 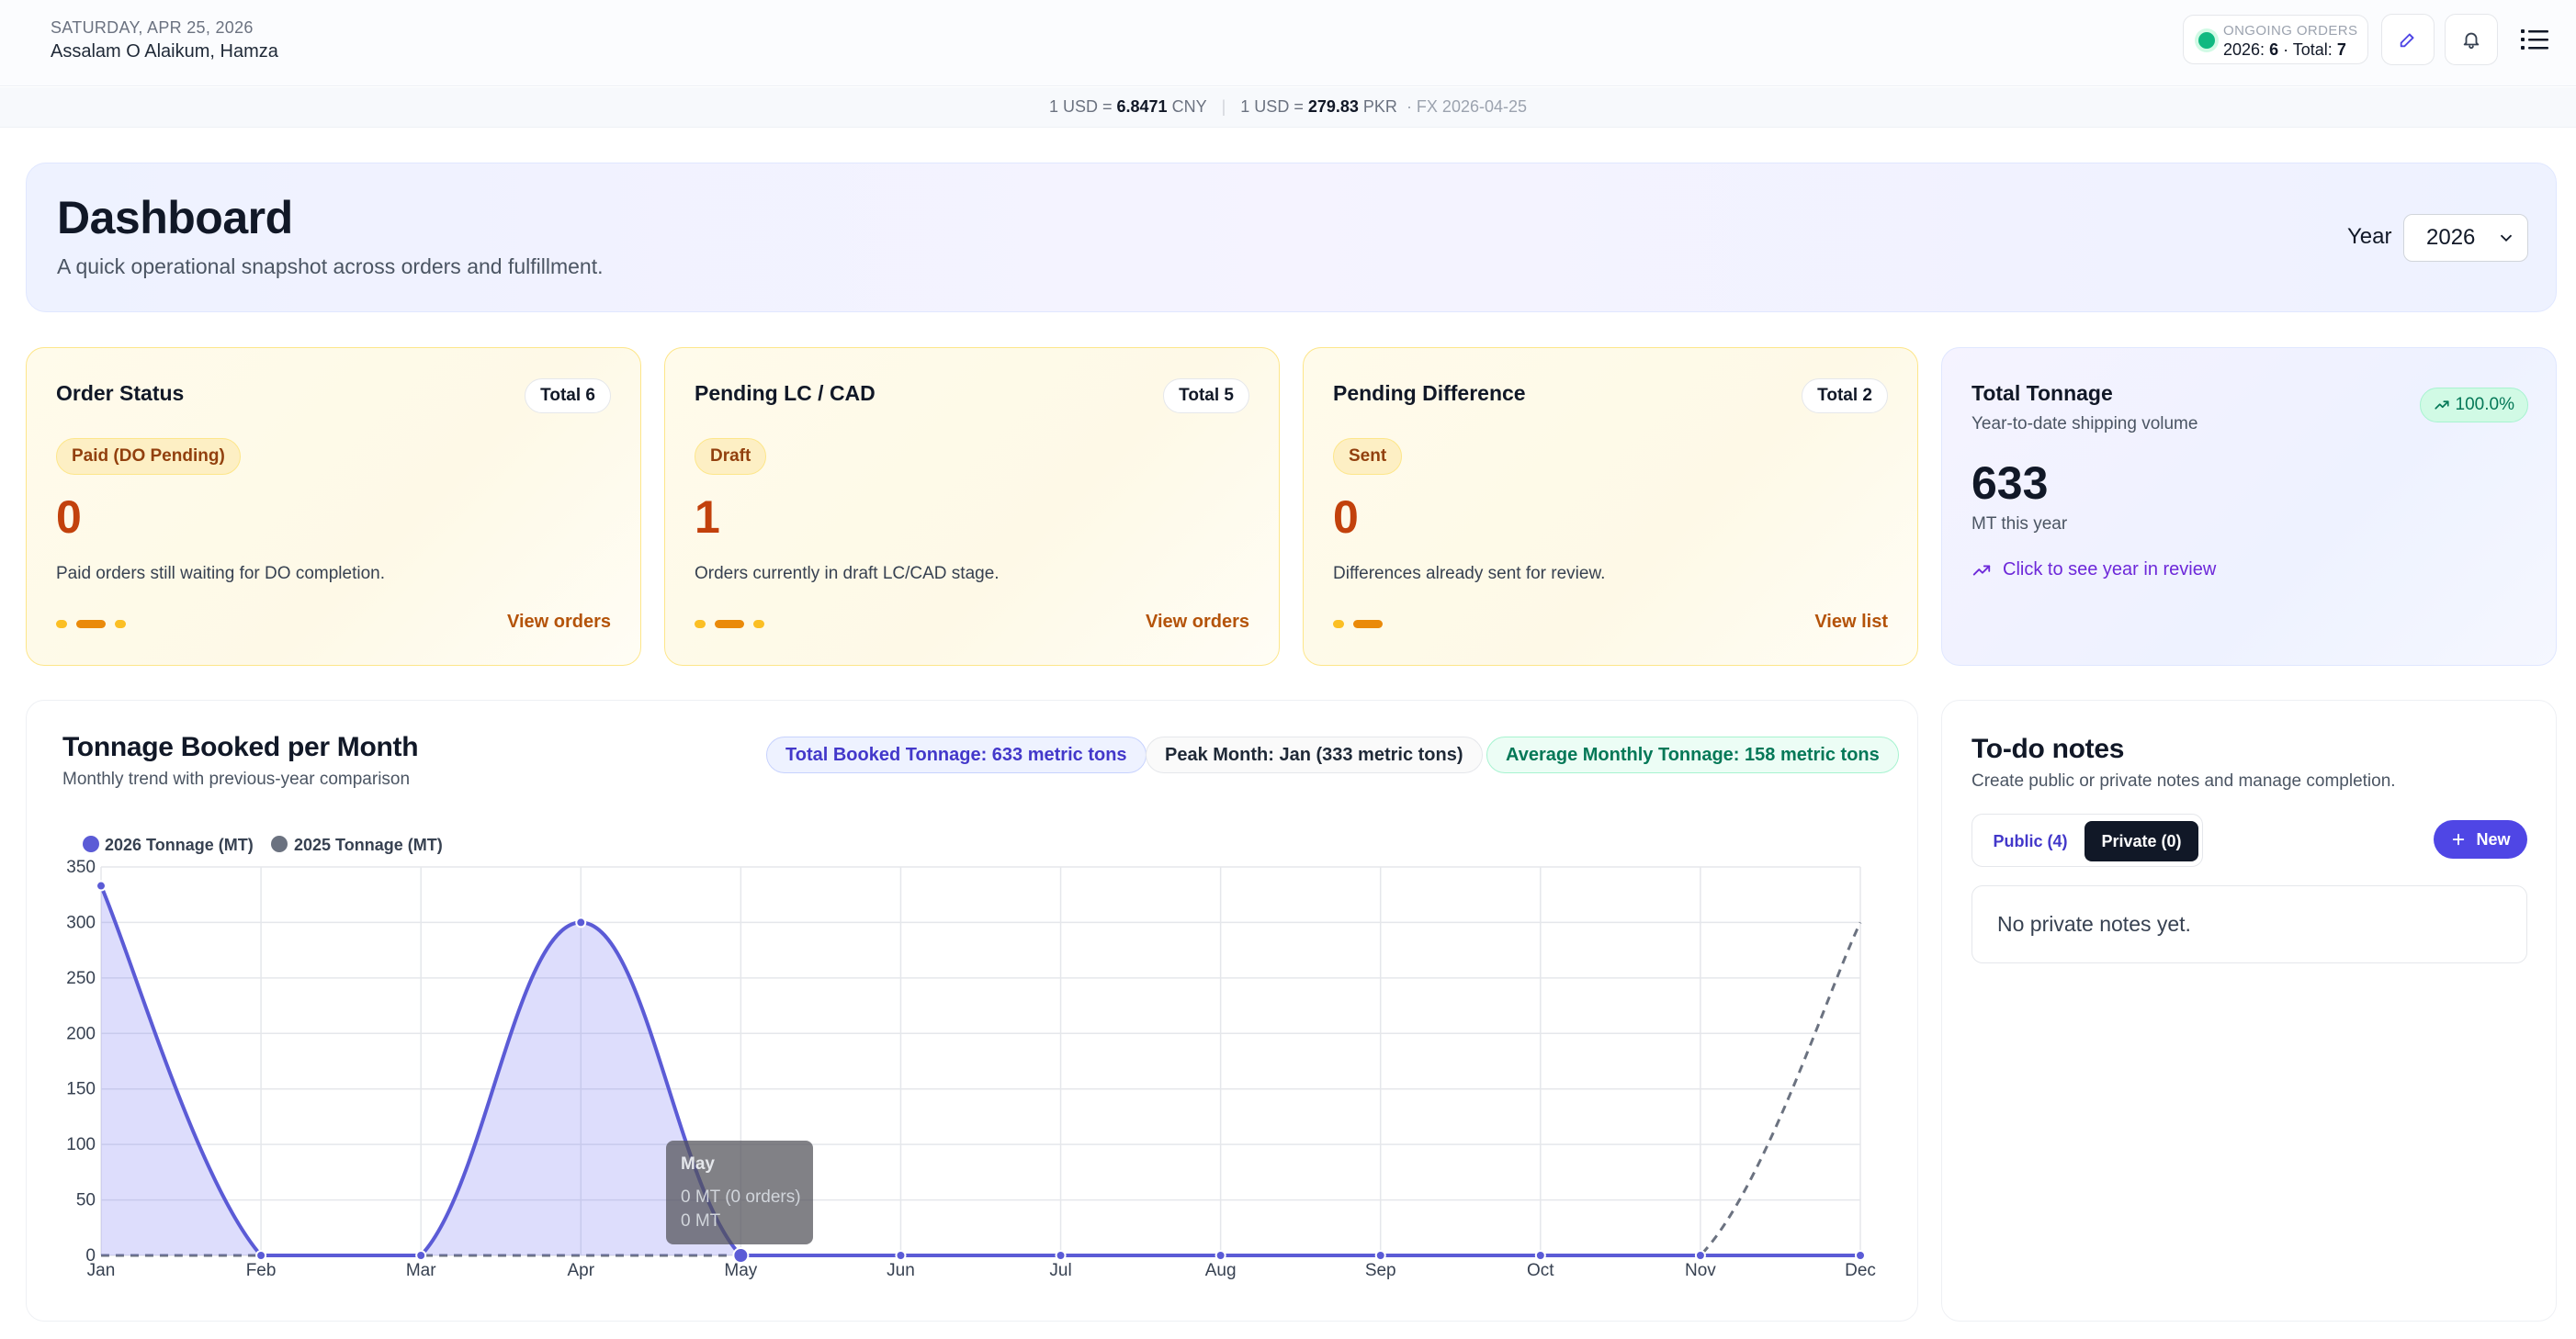 What do you see at coordinates (785, 393) in the screenshot?
I see `card-title: Pending LC / CAD` at bounding box center [785, 393].